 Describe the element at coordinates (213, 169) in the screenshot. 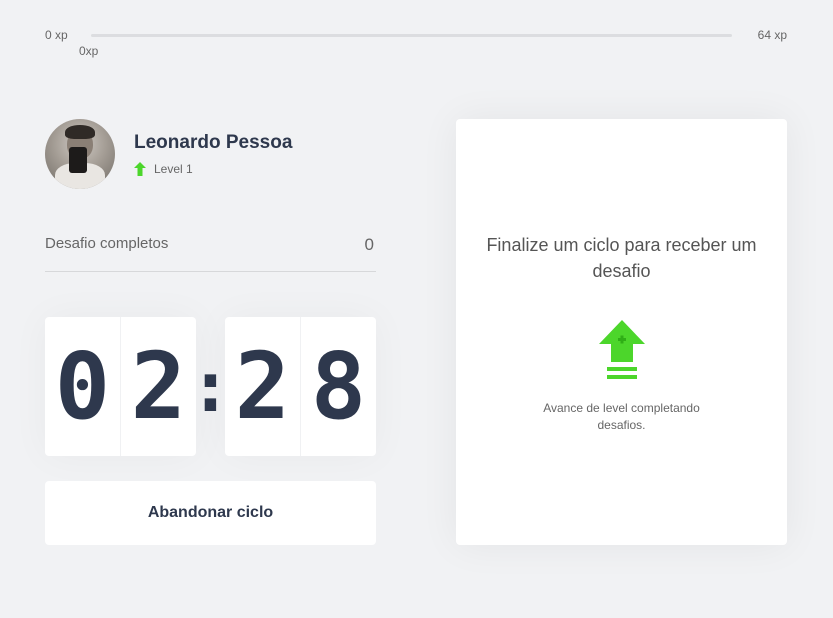

I see `level-row: Level 1` at that location.